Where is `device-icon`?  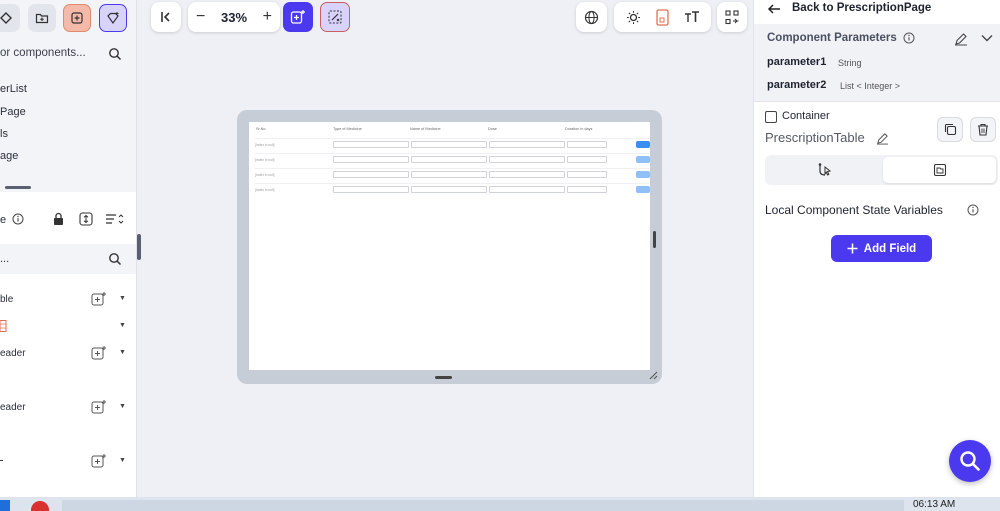 device-icon is located at coordinates (662, 17).